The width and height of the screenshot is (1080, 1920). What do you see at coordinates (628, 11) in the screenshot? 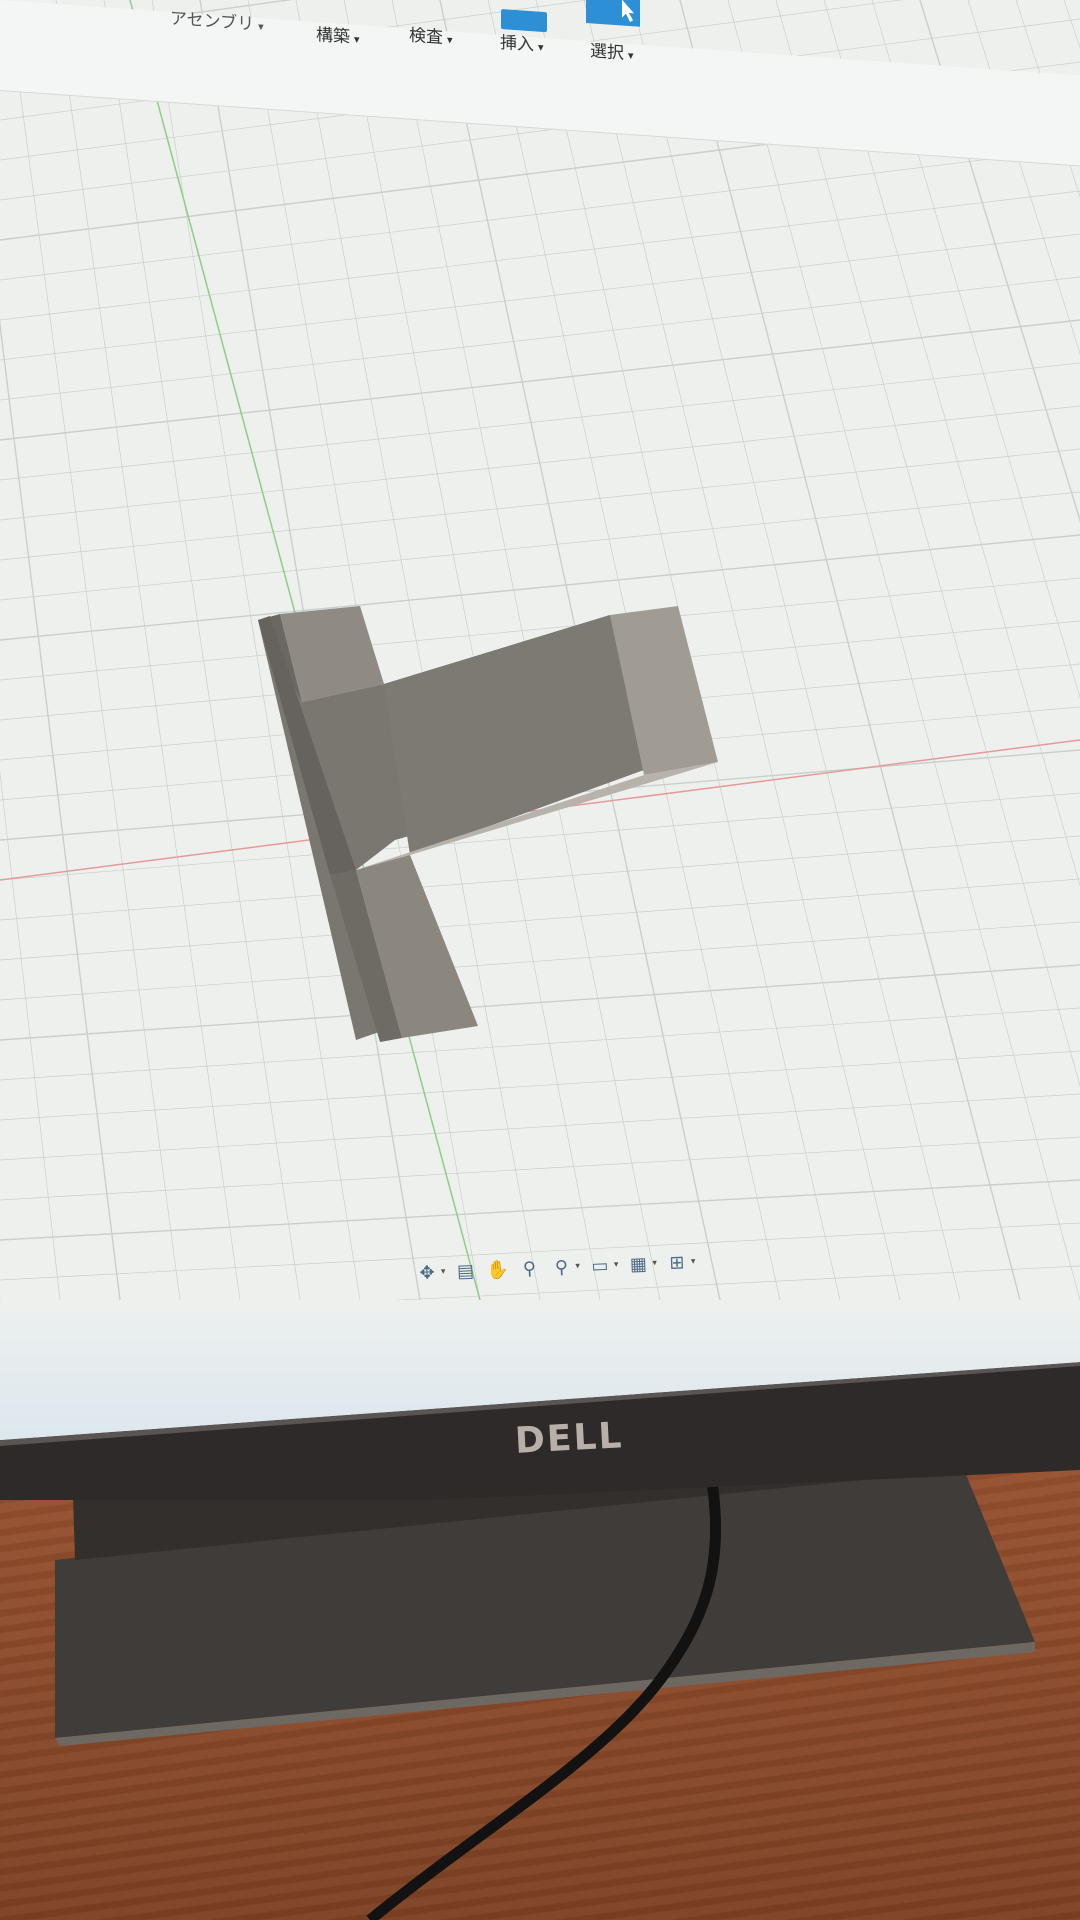
I see `cursor-arrow-icon` at bounding box center [628, 11].